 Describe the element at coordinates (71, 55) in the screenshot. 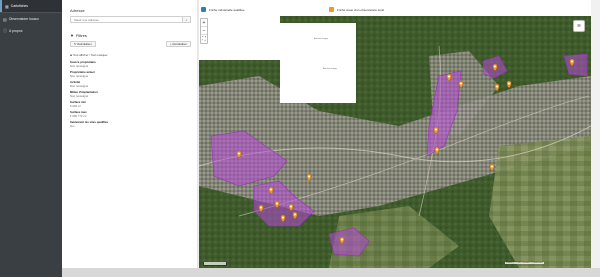

I see `folder-icon: ▰` at that location.